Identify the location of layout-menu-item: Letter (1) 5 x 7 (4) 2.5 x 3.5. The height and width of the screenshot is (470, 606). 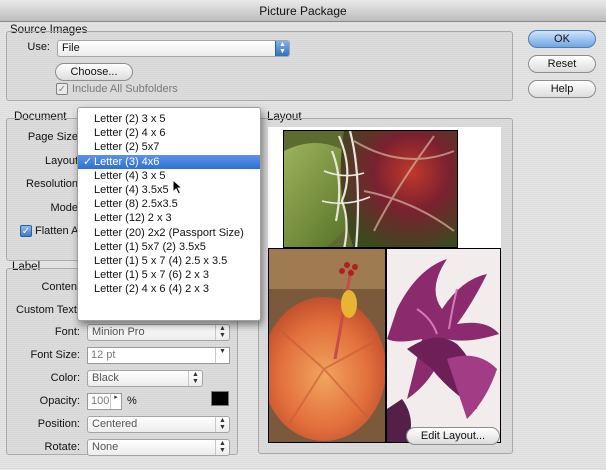
(169, 261).